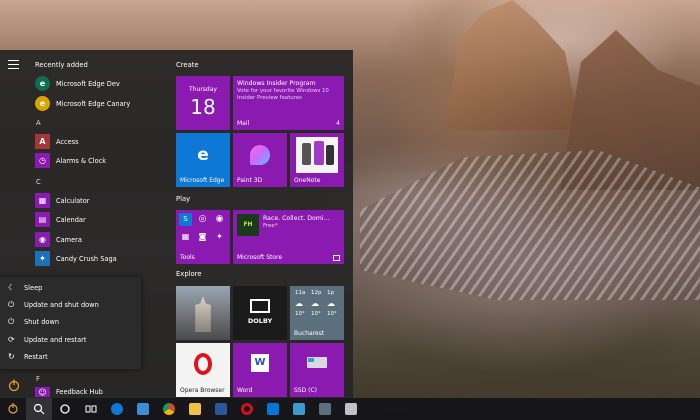 The image size is (700, 420). I want to click on paint3d-icon, so click(260, 155).